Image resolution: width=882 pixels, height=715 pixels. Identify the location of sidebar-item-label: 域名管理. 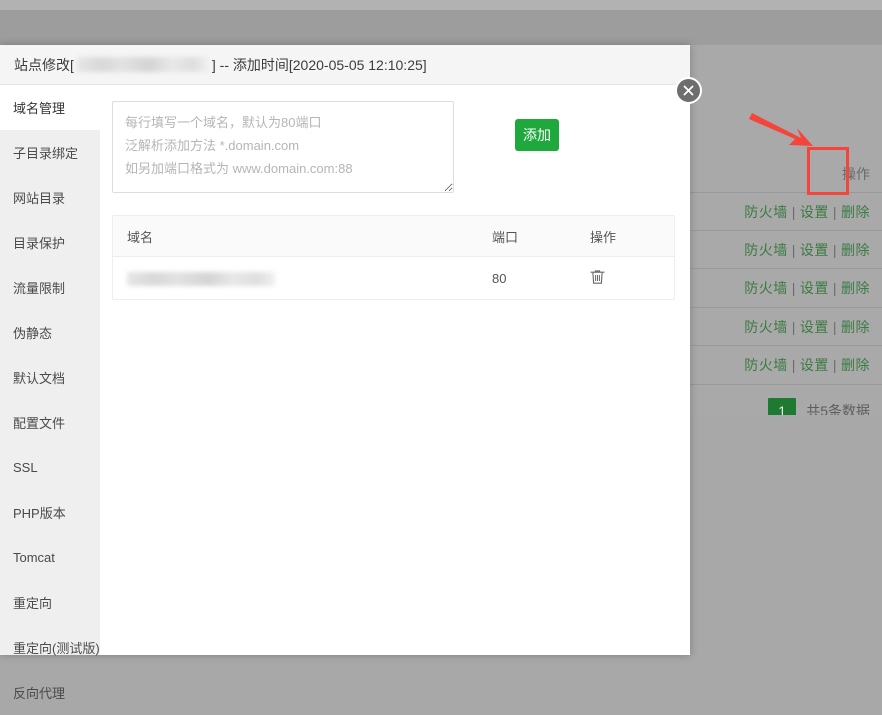
(39, 108).